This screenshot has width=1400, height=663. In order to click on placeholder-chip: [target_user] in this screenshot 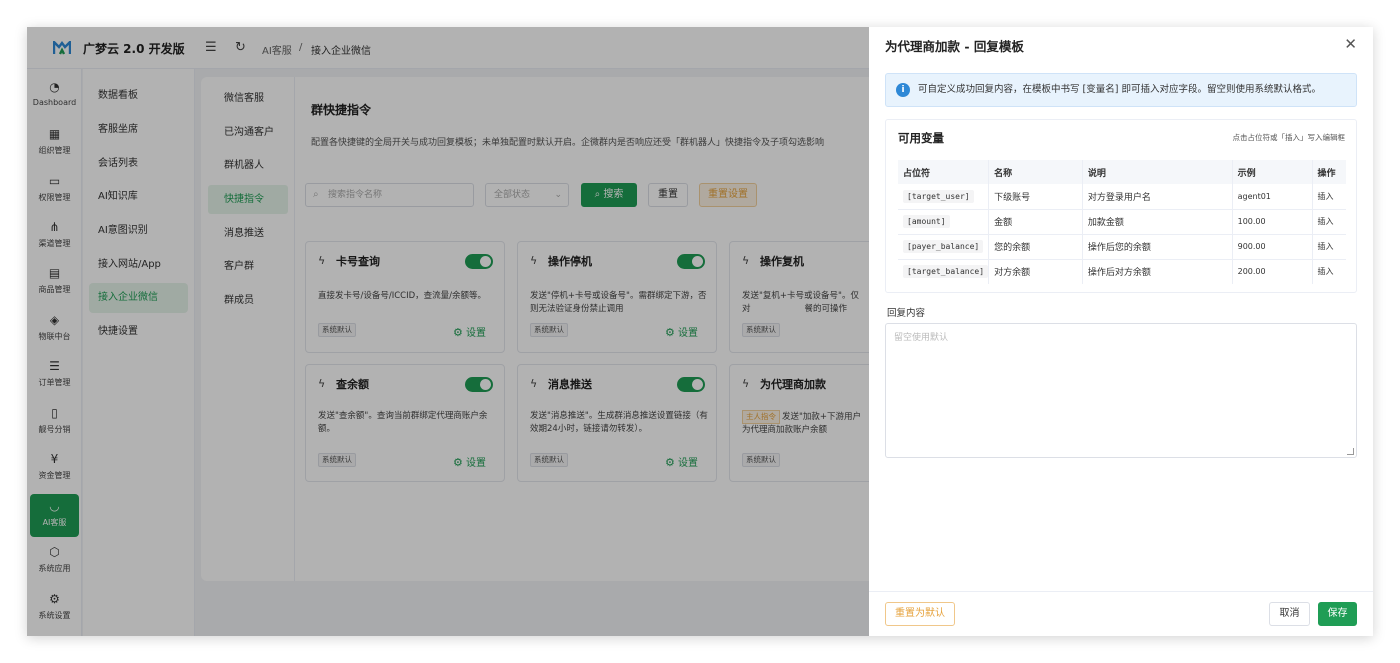, I will do `click(938, 196)`.